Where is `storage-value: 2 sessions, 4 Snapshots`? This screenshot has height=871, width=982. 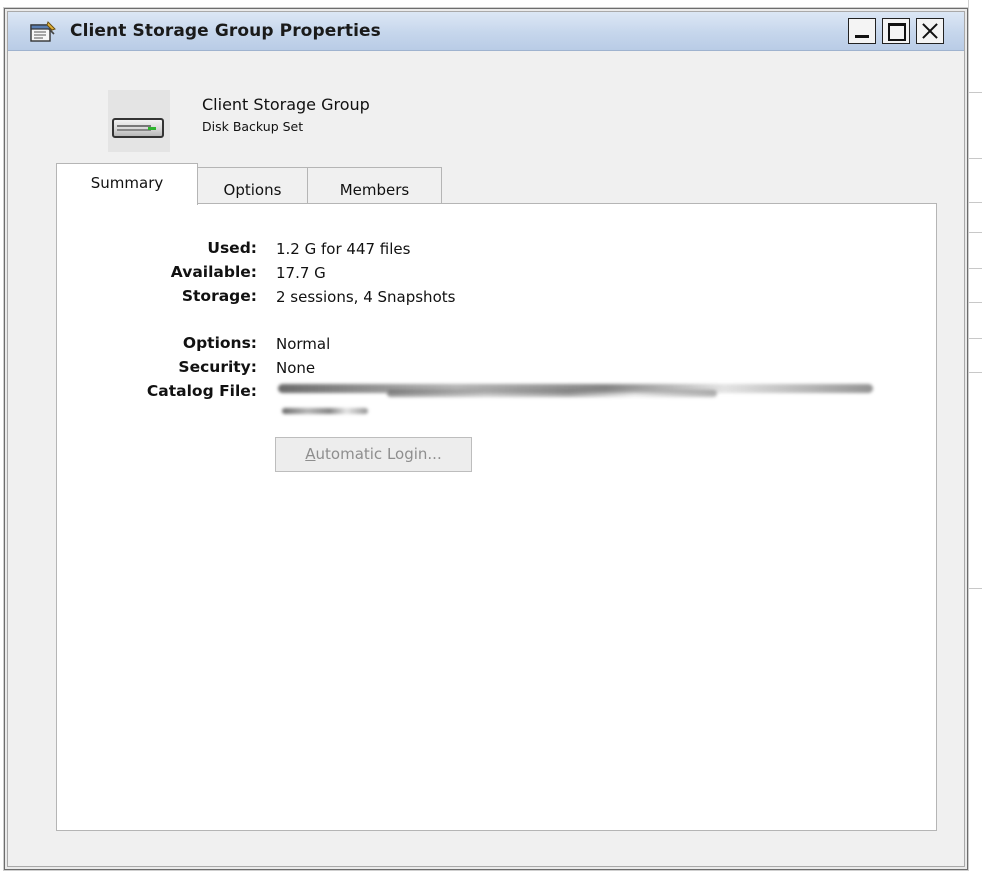 storage-value: 2 sessions, 4 Snapshots is located at coordinates (366, 297).